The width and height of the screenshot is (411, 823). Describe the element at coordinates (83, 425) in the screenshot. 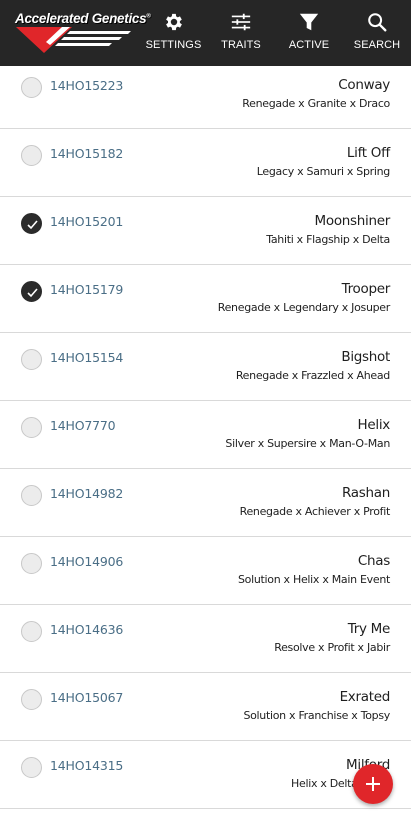

I see `bull-code: 14HO7770` at that location.